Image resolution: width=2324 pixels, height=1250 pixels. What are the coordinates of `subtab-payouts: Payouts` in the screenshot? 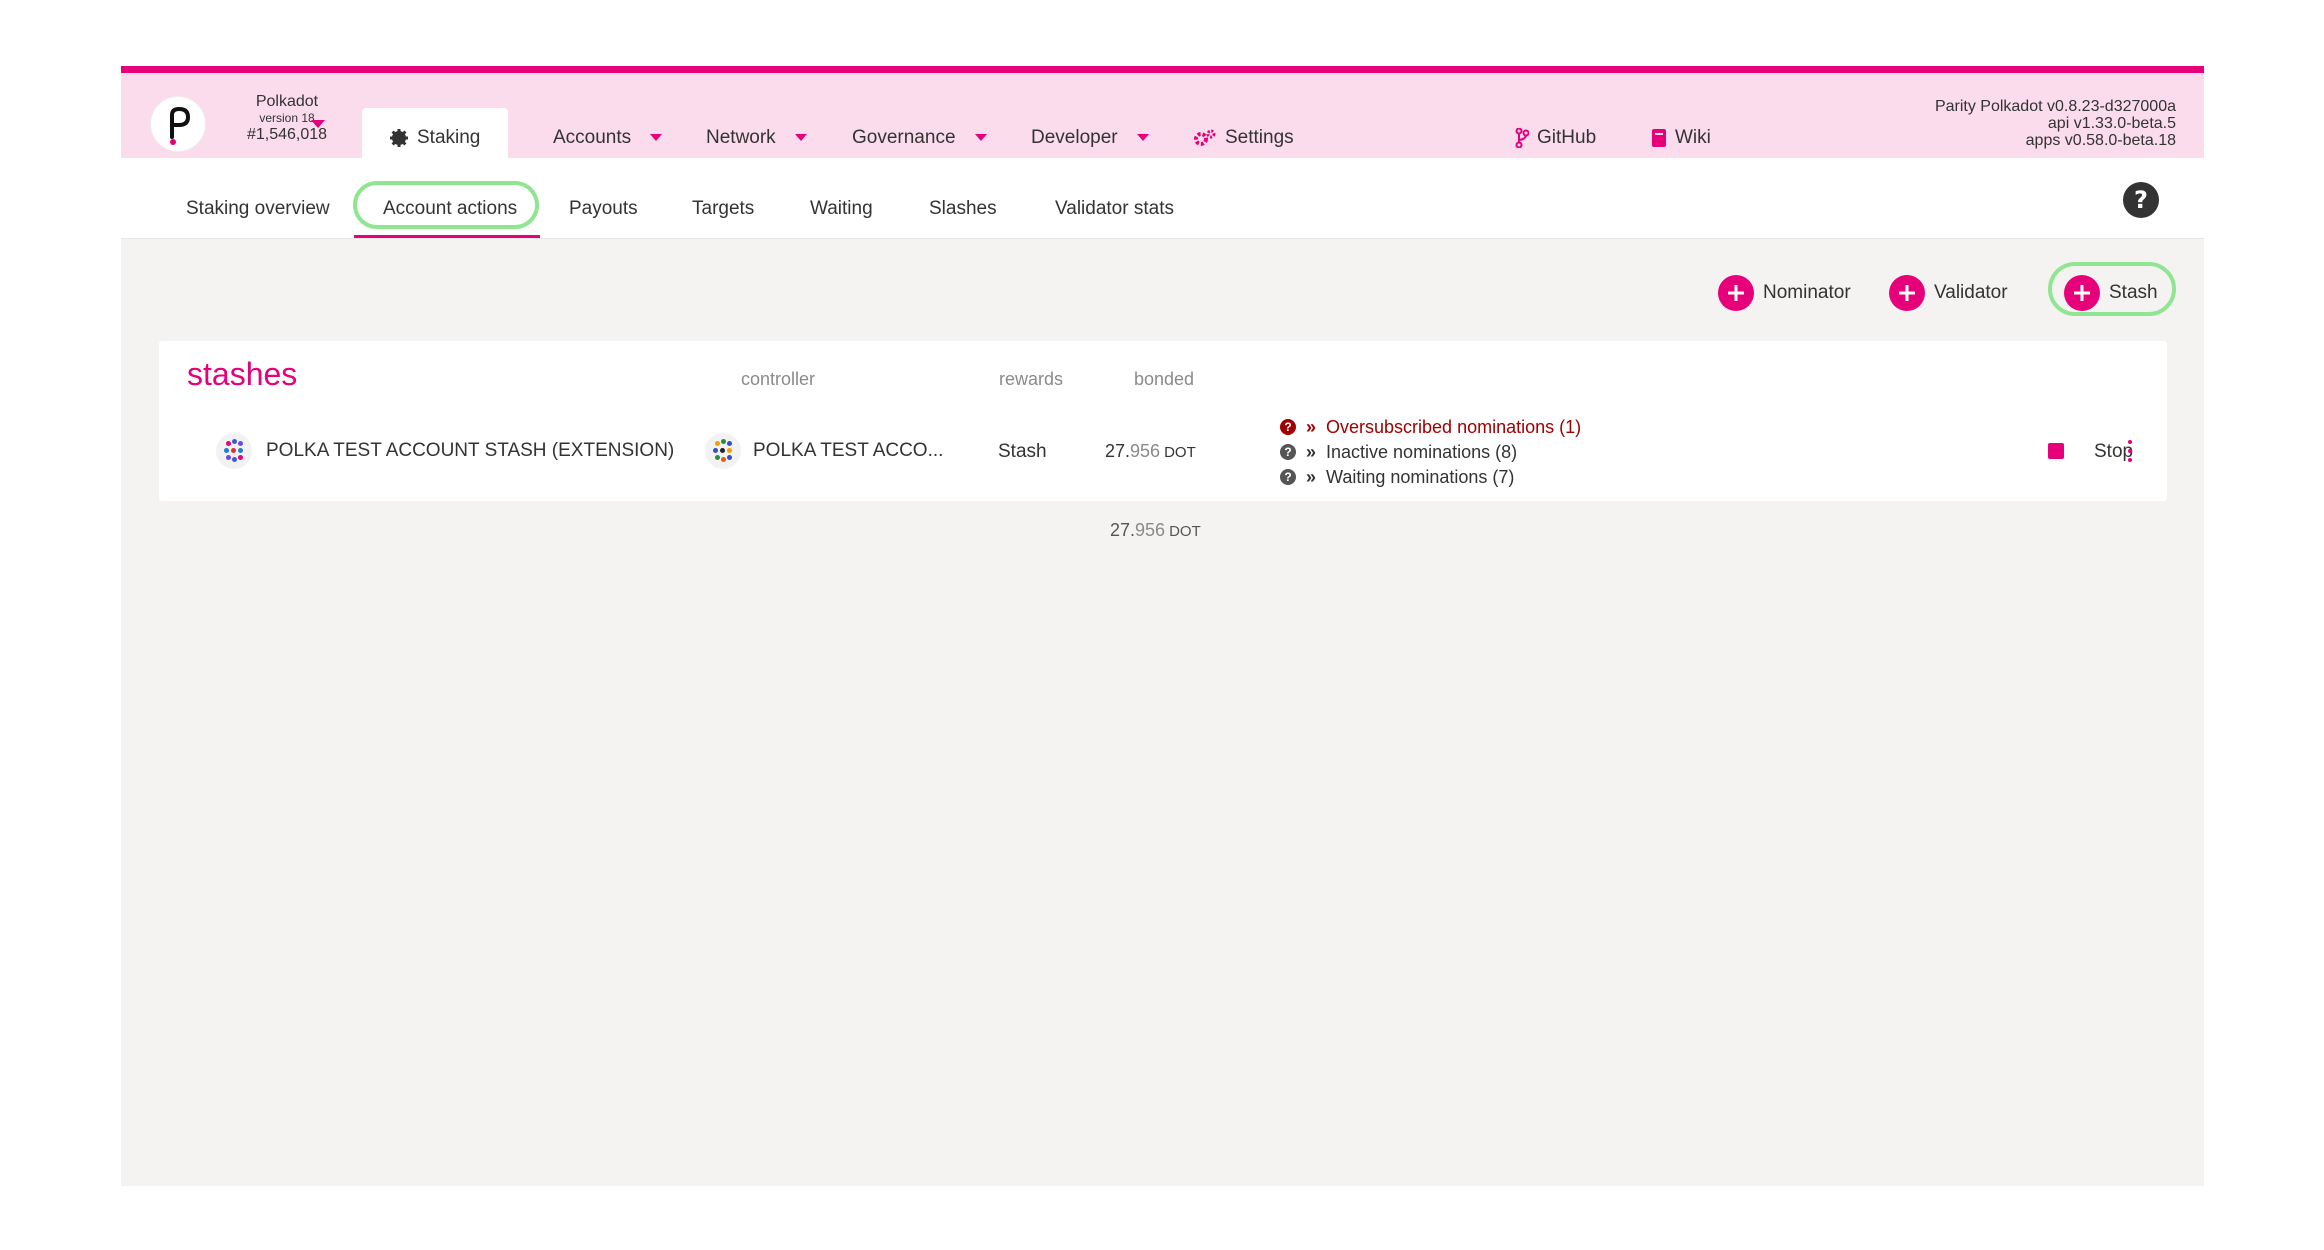 It's located at (603, 209).